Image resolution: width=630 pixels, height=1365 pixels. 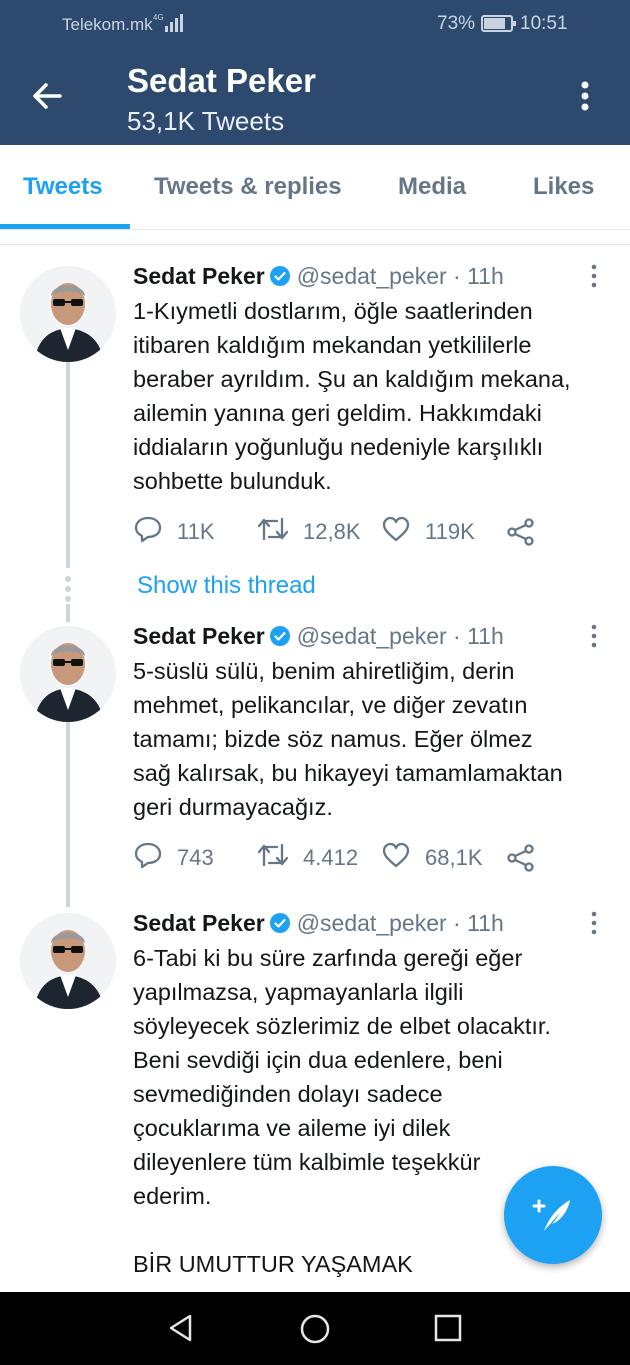 What do you see at coordinates (450, 531) in the screenshot?
I see `like-count: 119K` at bounding box center [450, 531].